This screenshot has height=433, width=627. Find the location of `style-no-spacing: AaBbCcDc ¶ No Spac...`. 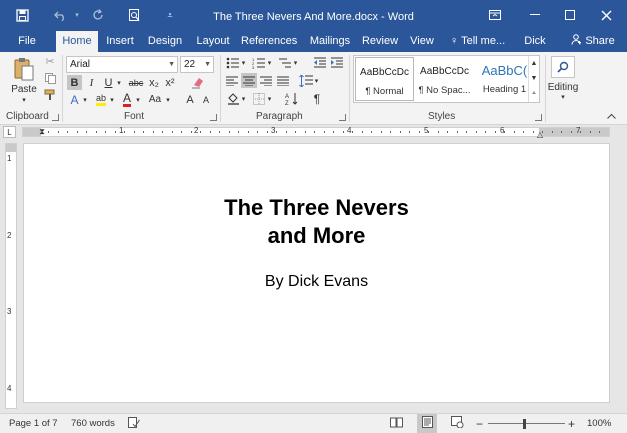

style-no-spacing: AaBbCcDc ¶ No Spac... is located at coordinates (444, 79).